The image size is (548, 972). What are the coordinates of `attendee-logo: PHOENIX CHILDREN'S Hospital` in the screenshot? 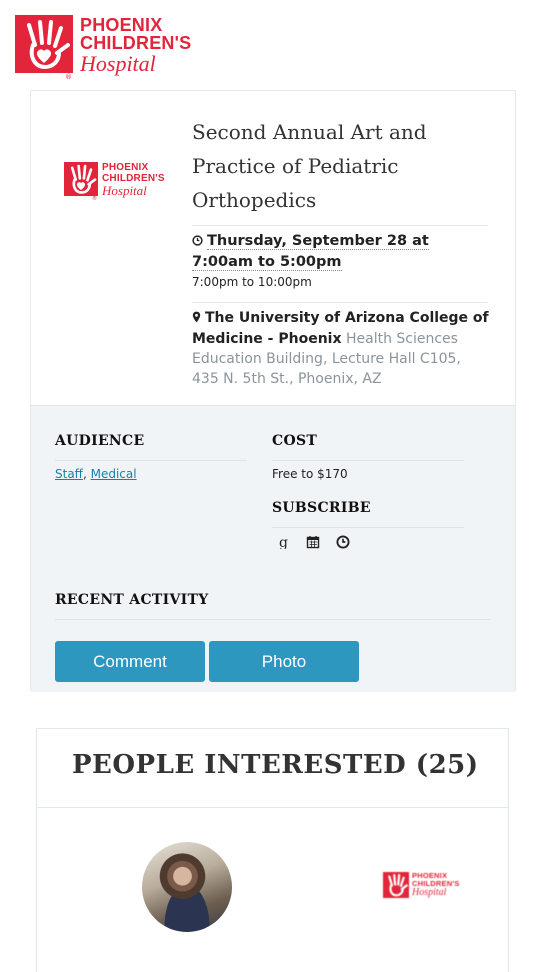 It's located at (421, 885).